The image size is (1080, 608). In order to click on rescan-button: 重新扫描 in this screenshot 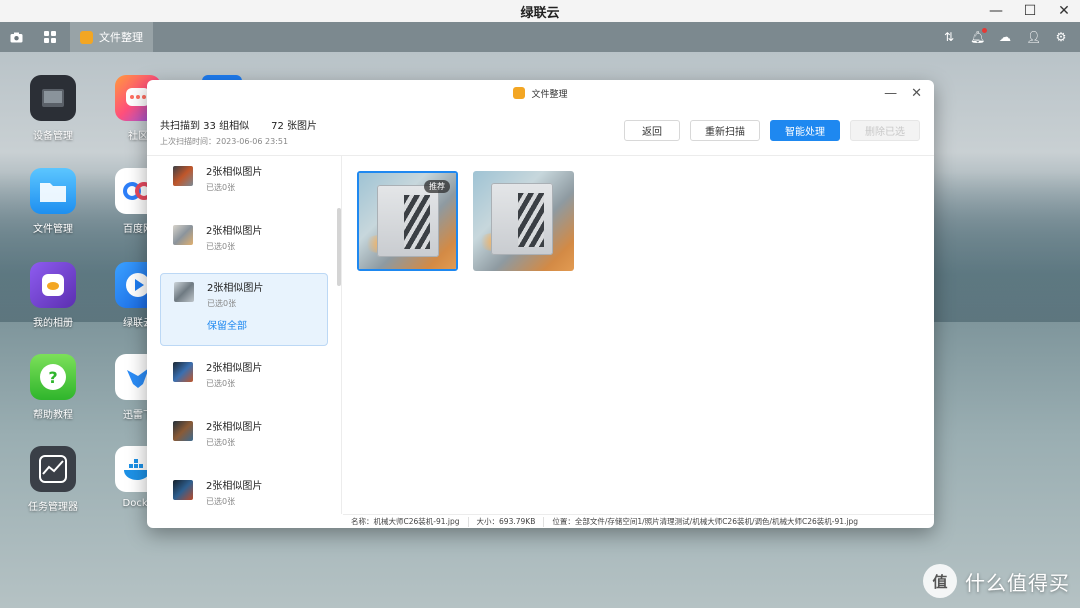, I will do `click(725, 130)`.